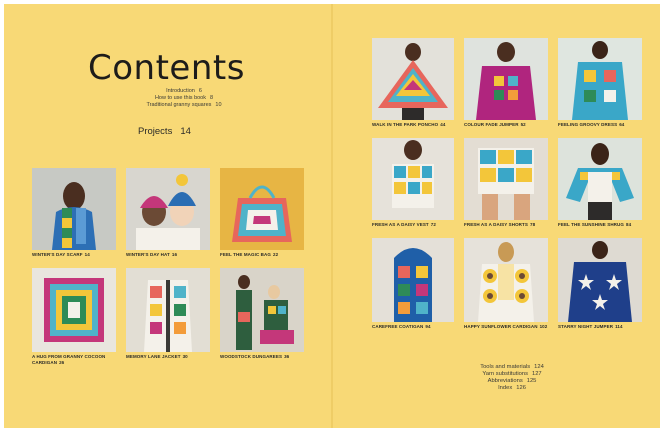 Image resolution: width=665 pixels, height=431 pixels. Describe the element at coordinates (185, 131) in the screenshot. I see `projects-heading-page: 14` at that location.